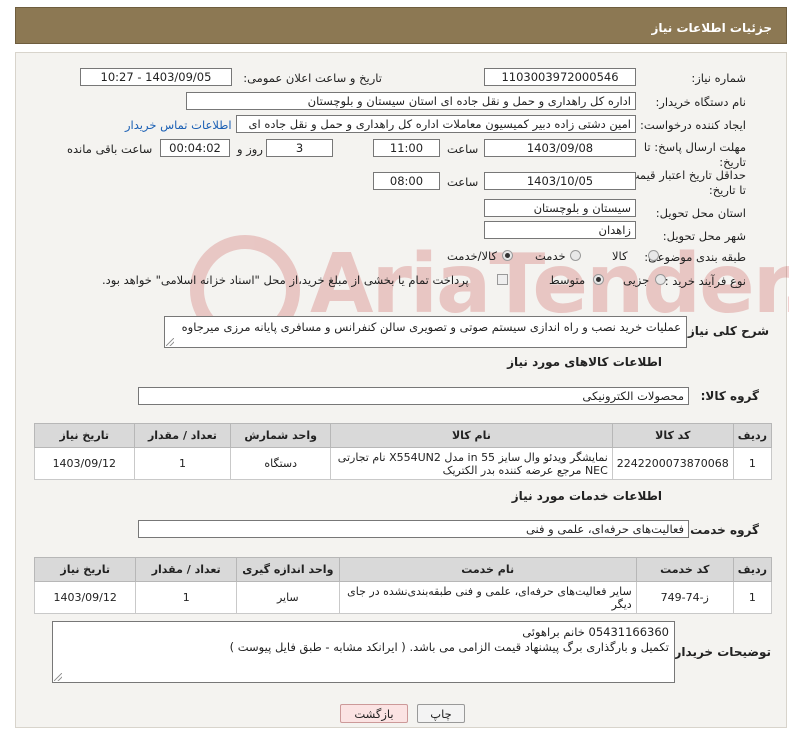 This screenshot has height=739, width=789. What do you see at coordinates (178, 125) in the screenshot?
I see `buyer-contact-link: اطلاعات تماس خریدار` at bounding box center [178, 125].